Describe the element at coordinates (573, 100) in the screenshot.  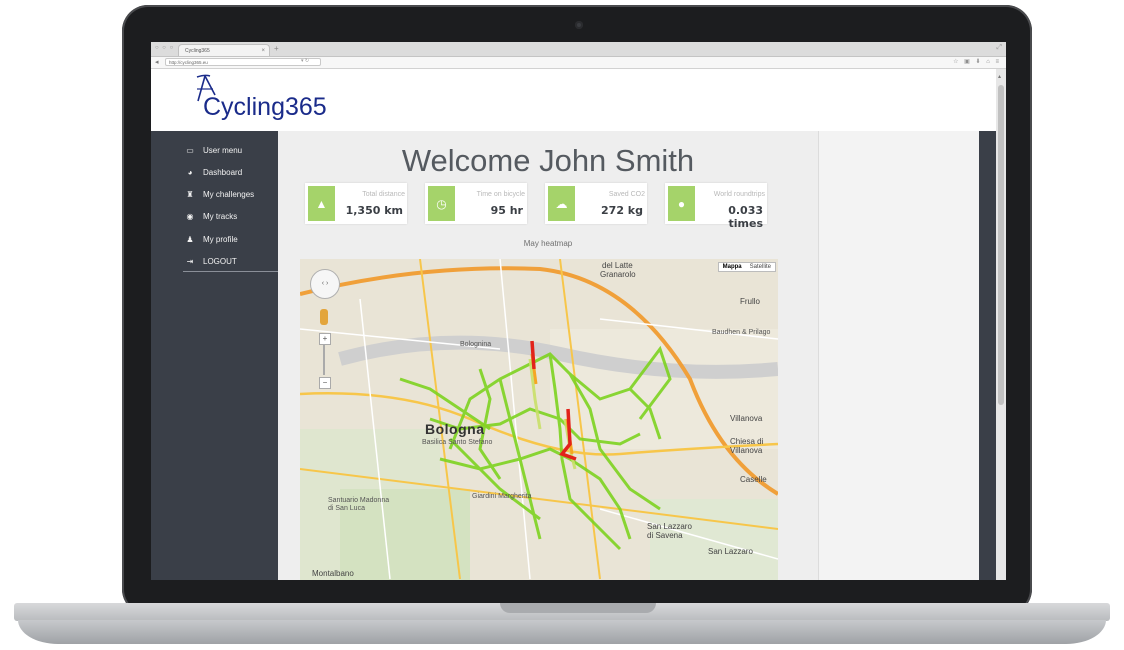
I see `page-header: Cycling365` at that location.